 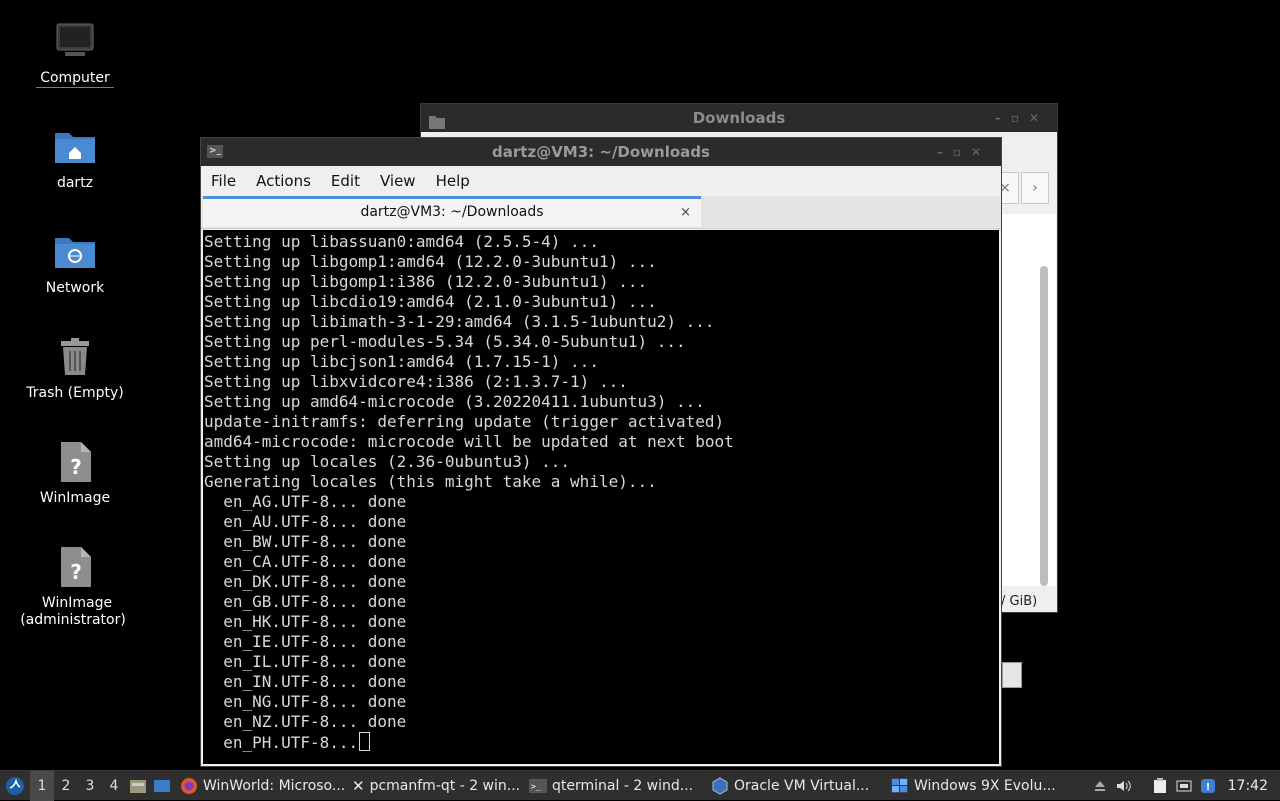 I want to click on file-list-pane, so click(x=1028, y=400).